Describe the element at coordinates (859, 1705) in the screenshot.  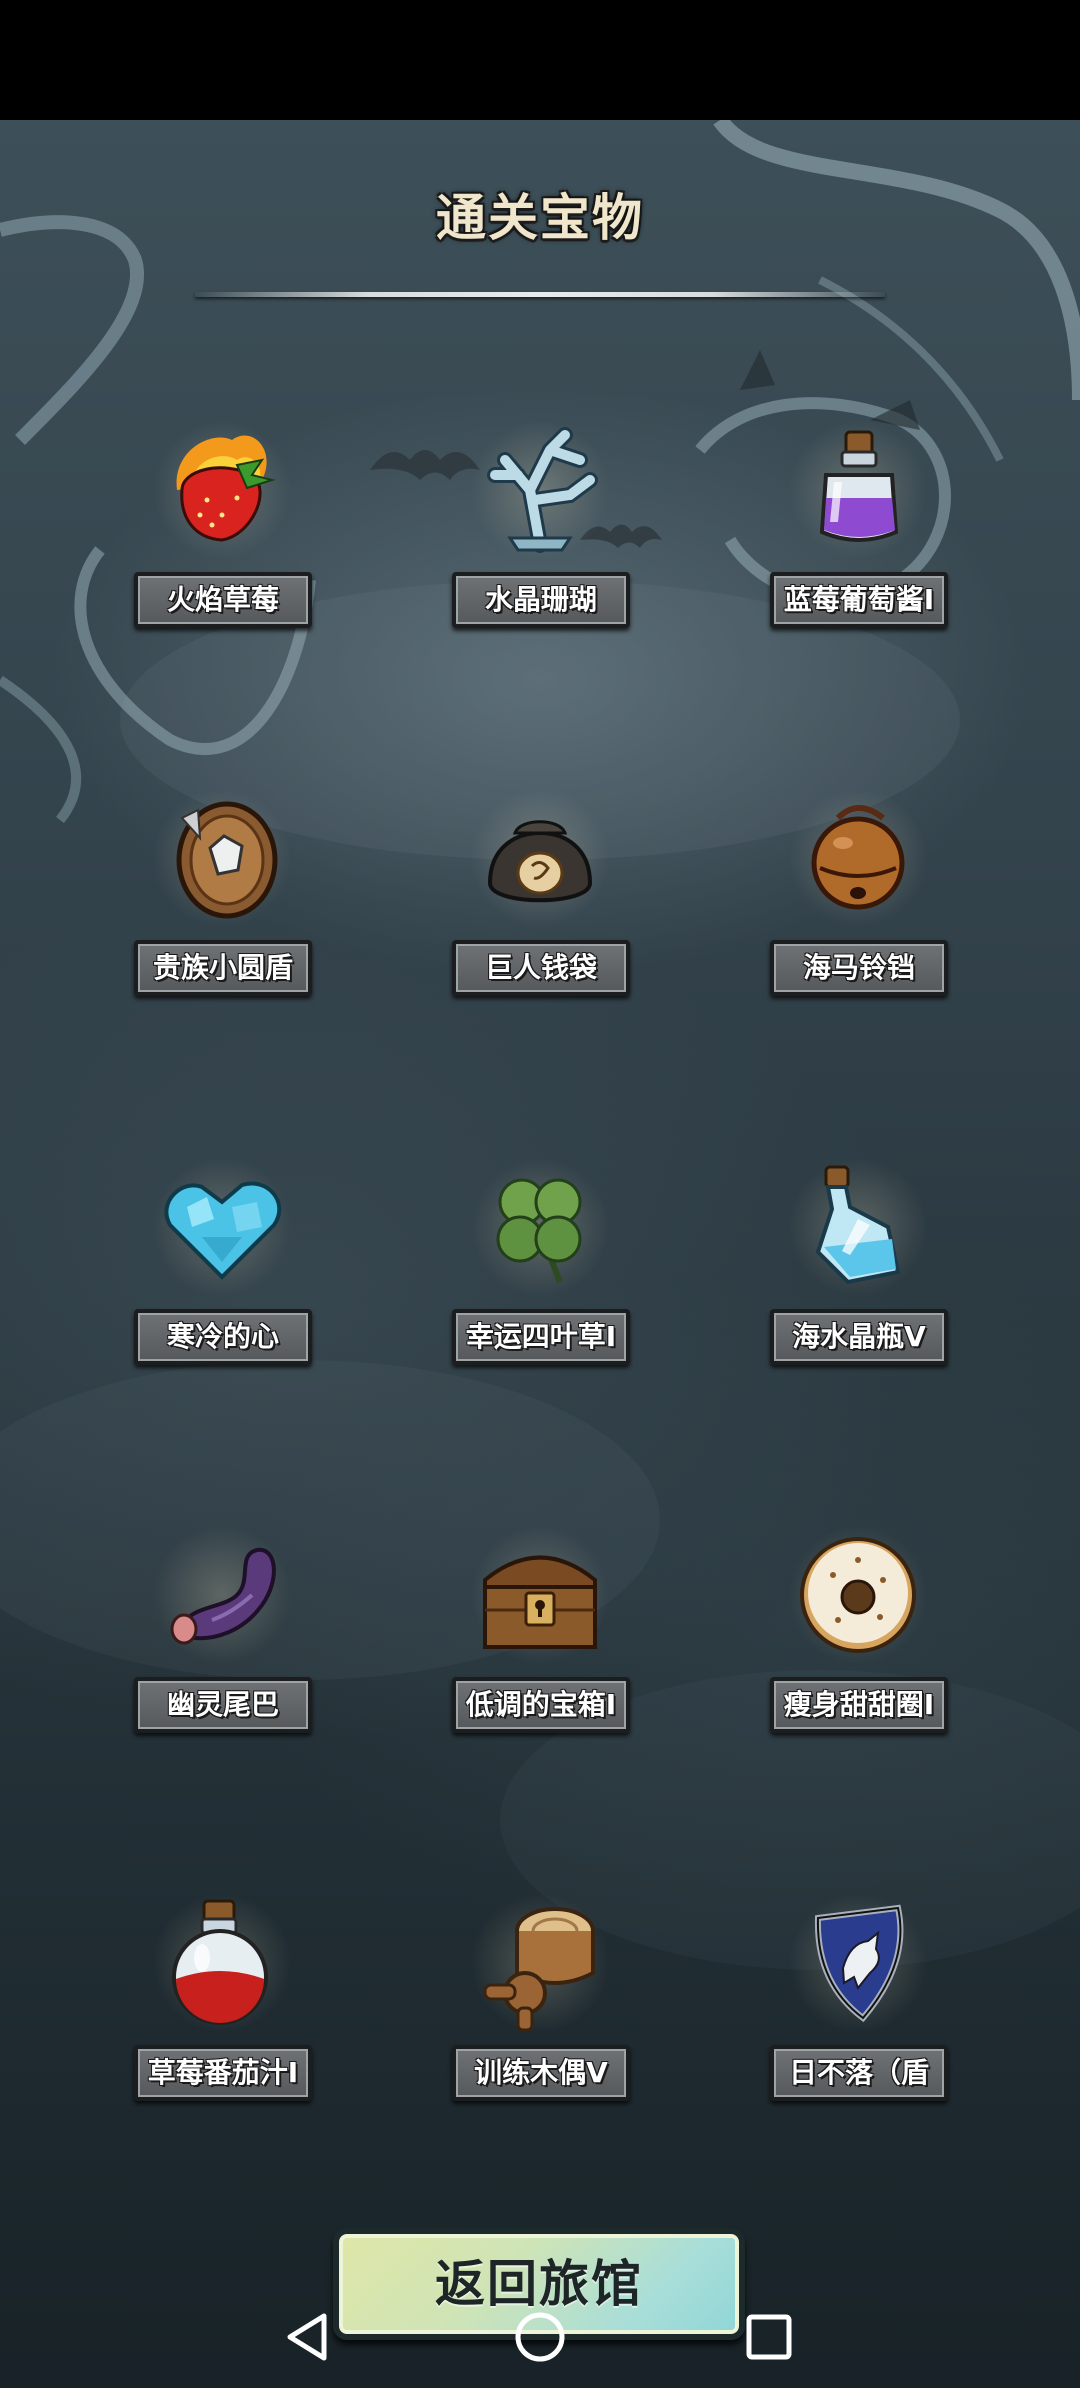
I see `item-label: 瘦身甜甜圈I` at that location.